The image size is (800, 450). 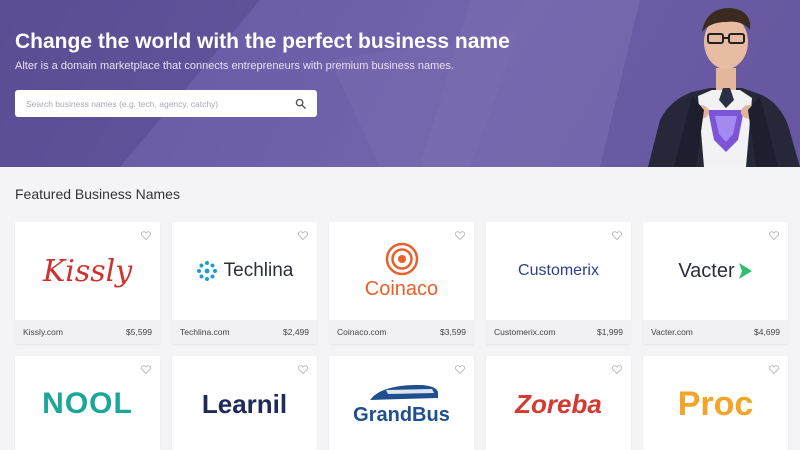 I want to click on card-footer: Customerix.com $1,999, so click(x=558, y=332).